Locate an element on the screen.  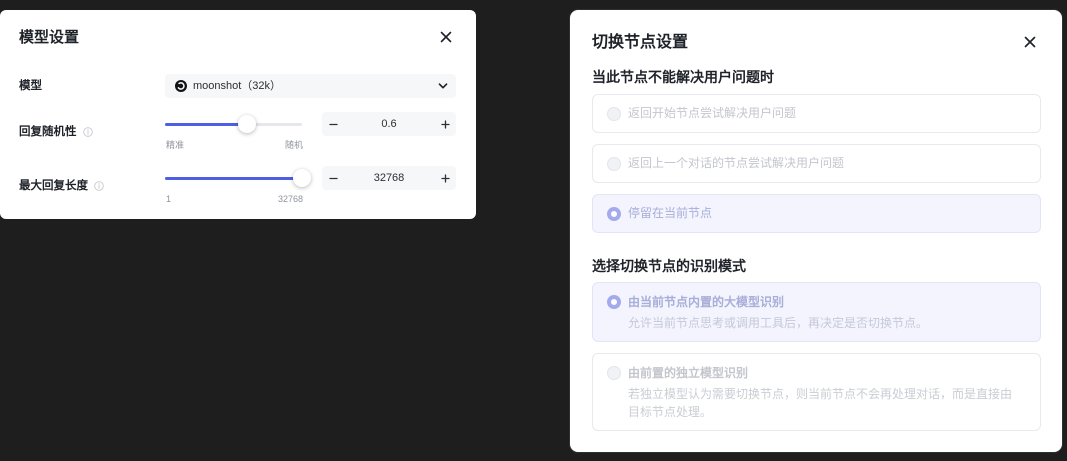
option-label: 停留在当前节点 is located at coordinates (670, 213).